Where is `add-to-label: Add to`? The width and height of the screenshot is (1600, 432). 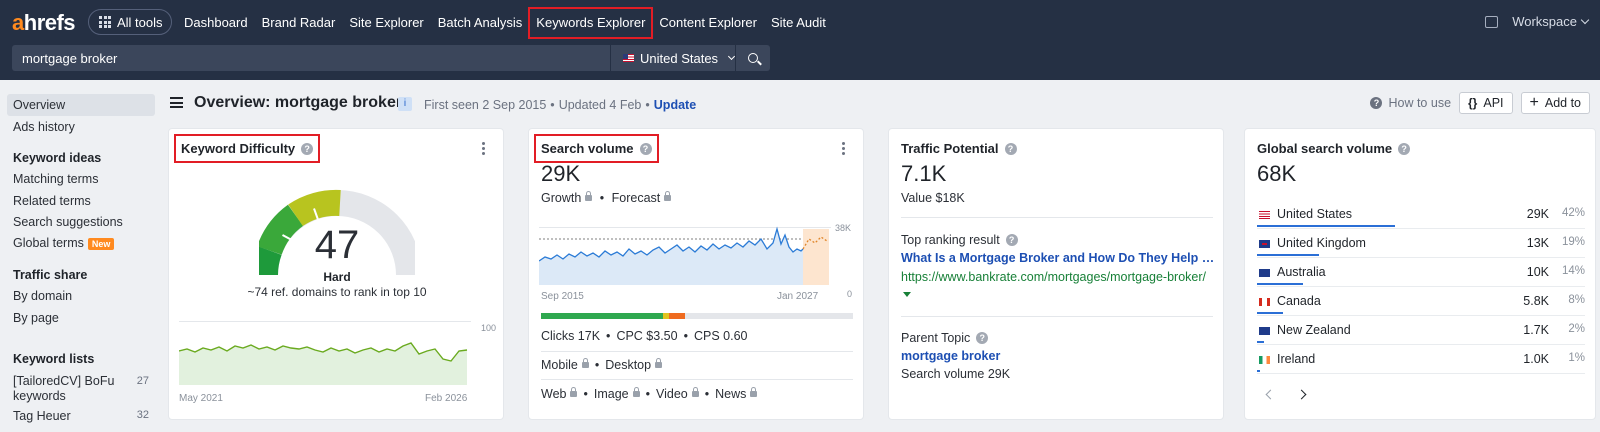 add-to-label: Add to is located at coordinates (1562, 103).